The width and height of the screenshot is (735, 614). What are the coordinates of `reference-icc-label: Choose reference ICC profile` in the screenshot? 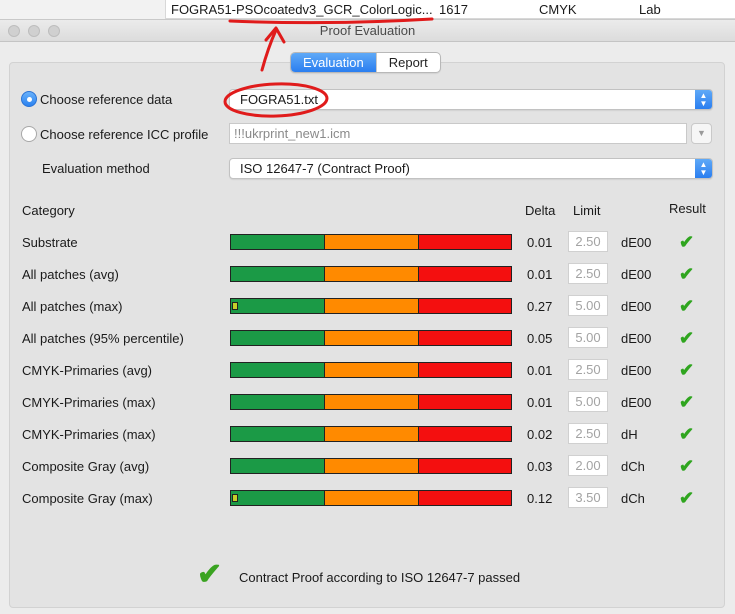 It's located at (124, 134).